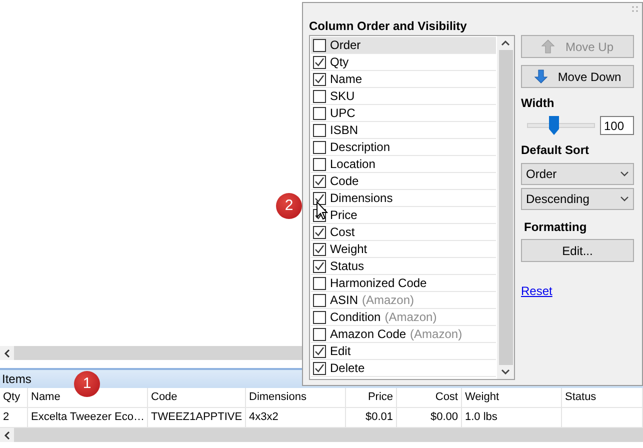 The width and height of the screenshot is (643, 448). Describe the element at coordinates (556, 227) in the screenshot. I see `formatting-label: Formatting` at that location.